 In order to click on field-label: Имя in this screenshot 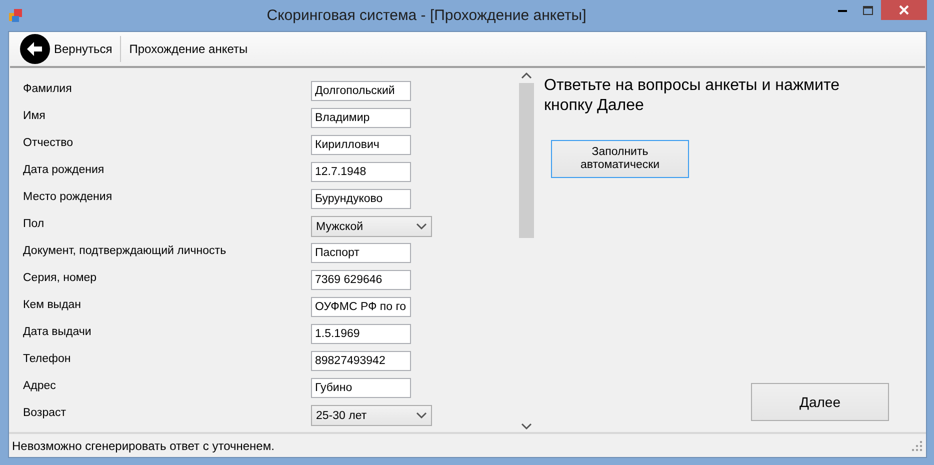, I will do `click(34, 115)`.